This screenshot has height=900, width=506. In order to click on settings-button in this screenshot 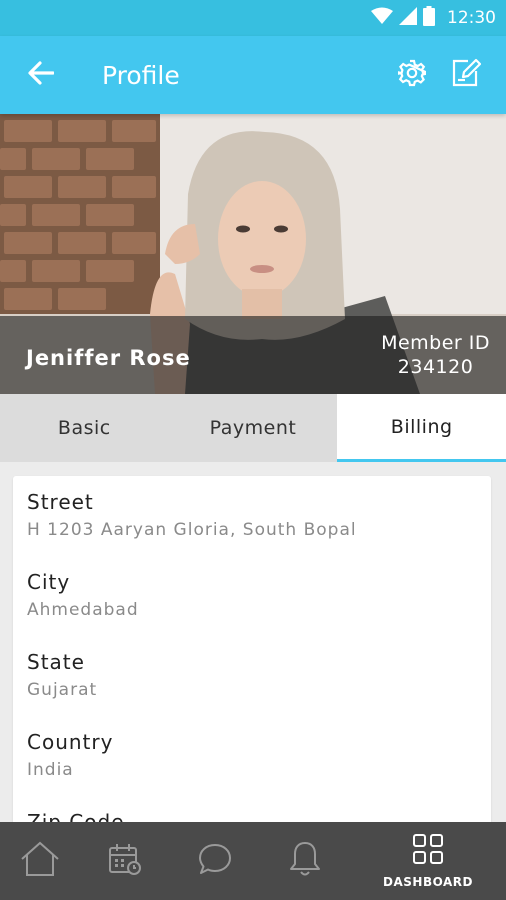, I will do `click(412, 75)`.